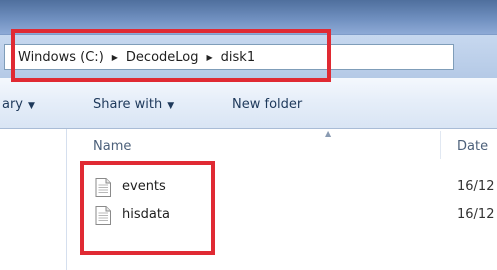 The height and width of the screenshot is (270, 497). I want to click on include-in-library-label: ary, so click(13, 104).